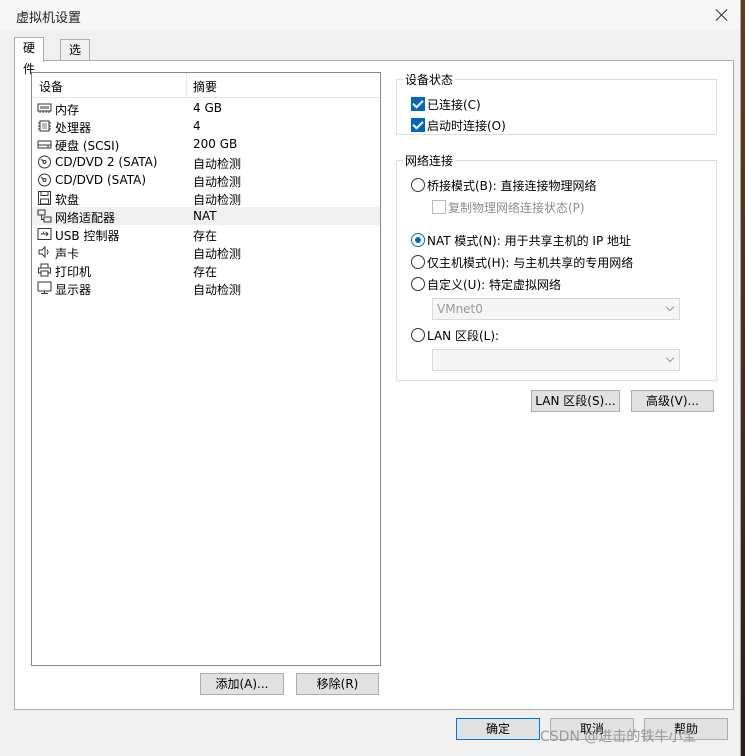 The width and height of the screenshot is (745, 756). What do you see at coordinates (44, 270) in the screenshot?
I see `printer-icon` at bounding box center [44, 270].